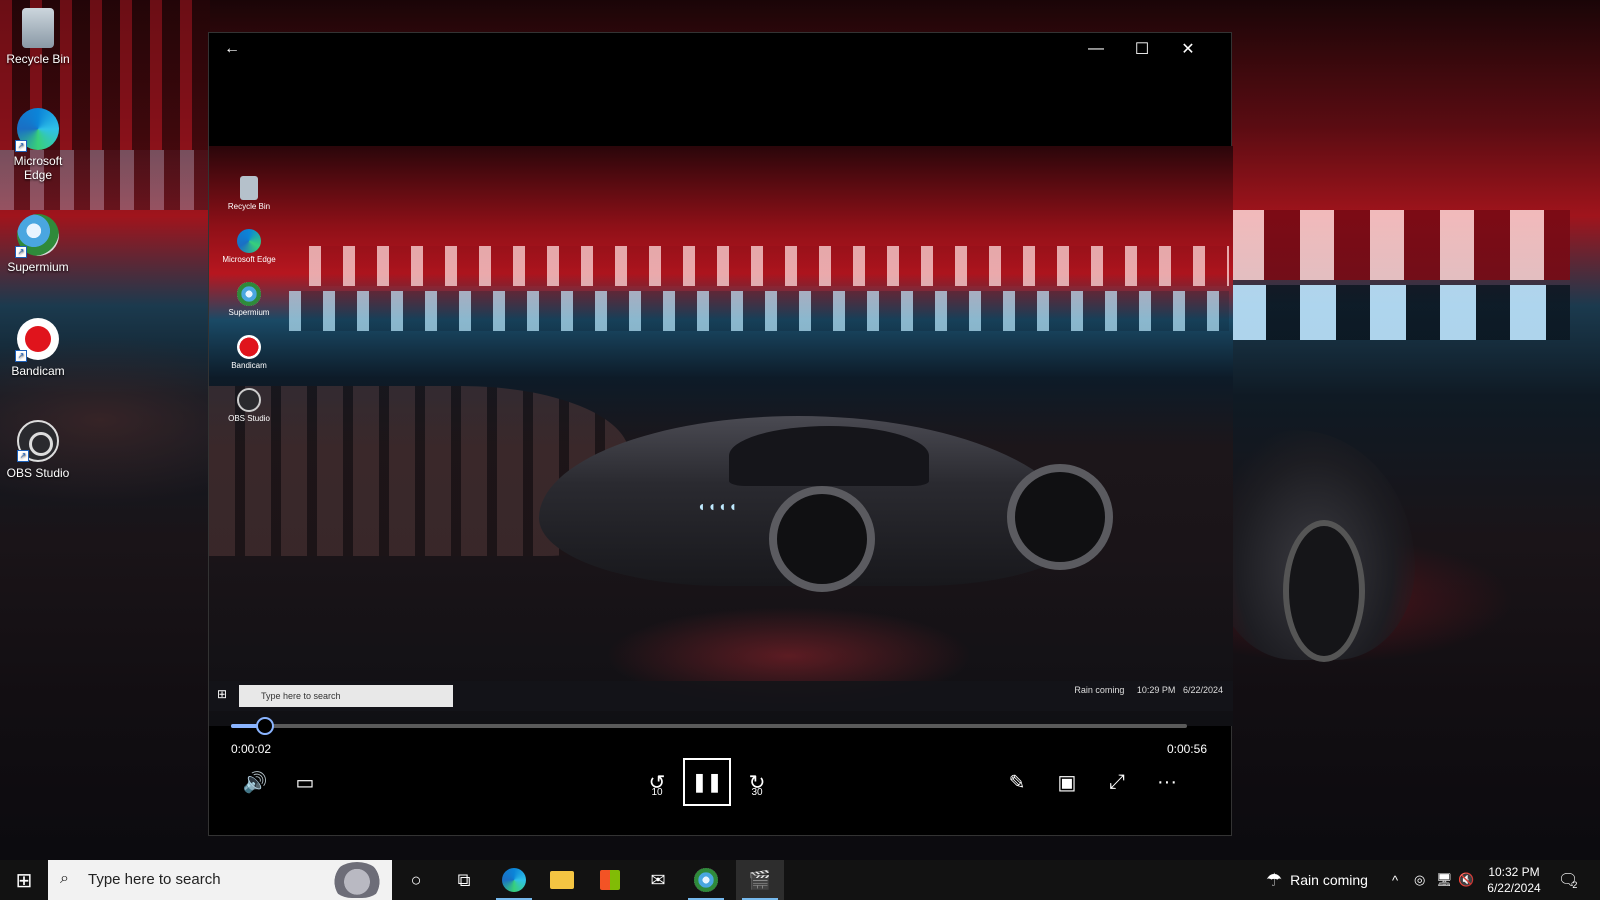 The image size is (1600, 900). What do you see at coordinates (709, 726) in the screenshot?
I see `seek-bar` at bounding box center [709, 726].